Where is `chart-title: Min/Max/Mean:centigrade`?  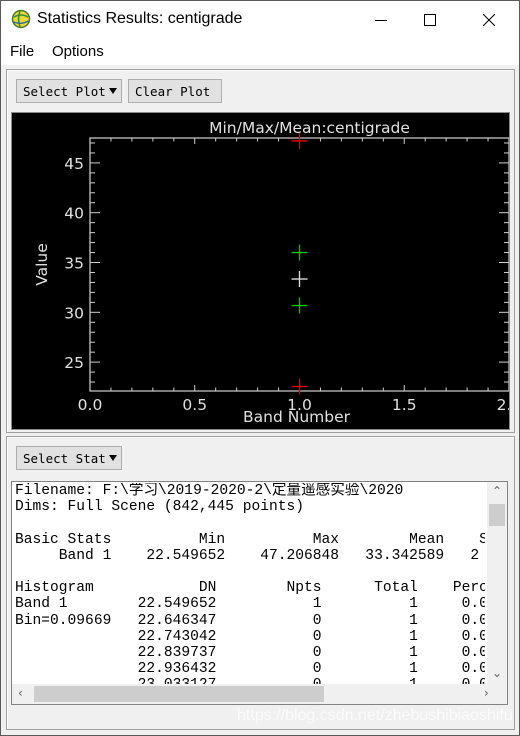
chart-title: Min/Max/Mean:centigrade is located at coordinates (309, 128).